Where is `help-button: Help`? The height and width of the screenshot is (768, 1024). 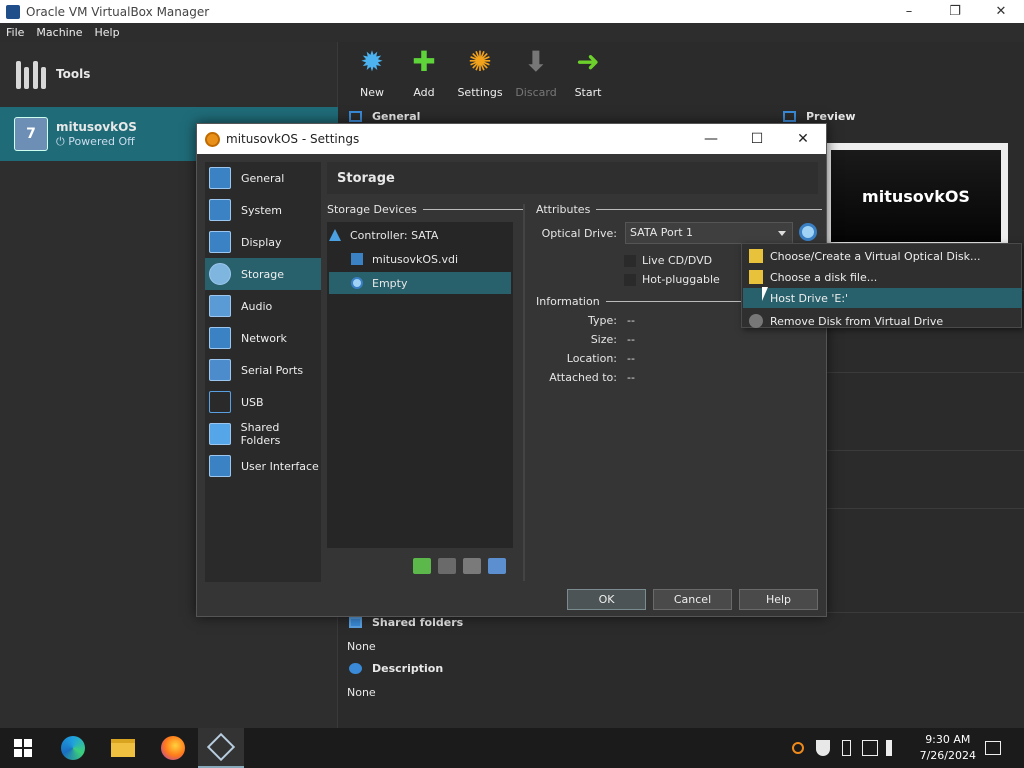 help-button: Help is located at coordinates (778, 599).